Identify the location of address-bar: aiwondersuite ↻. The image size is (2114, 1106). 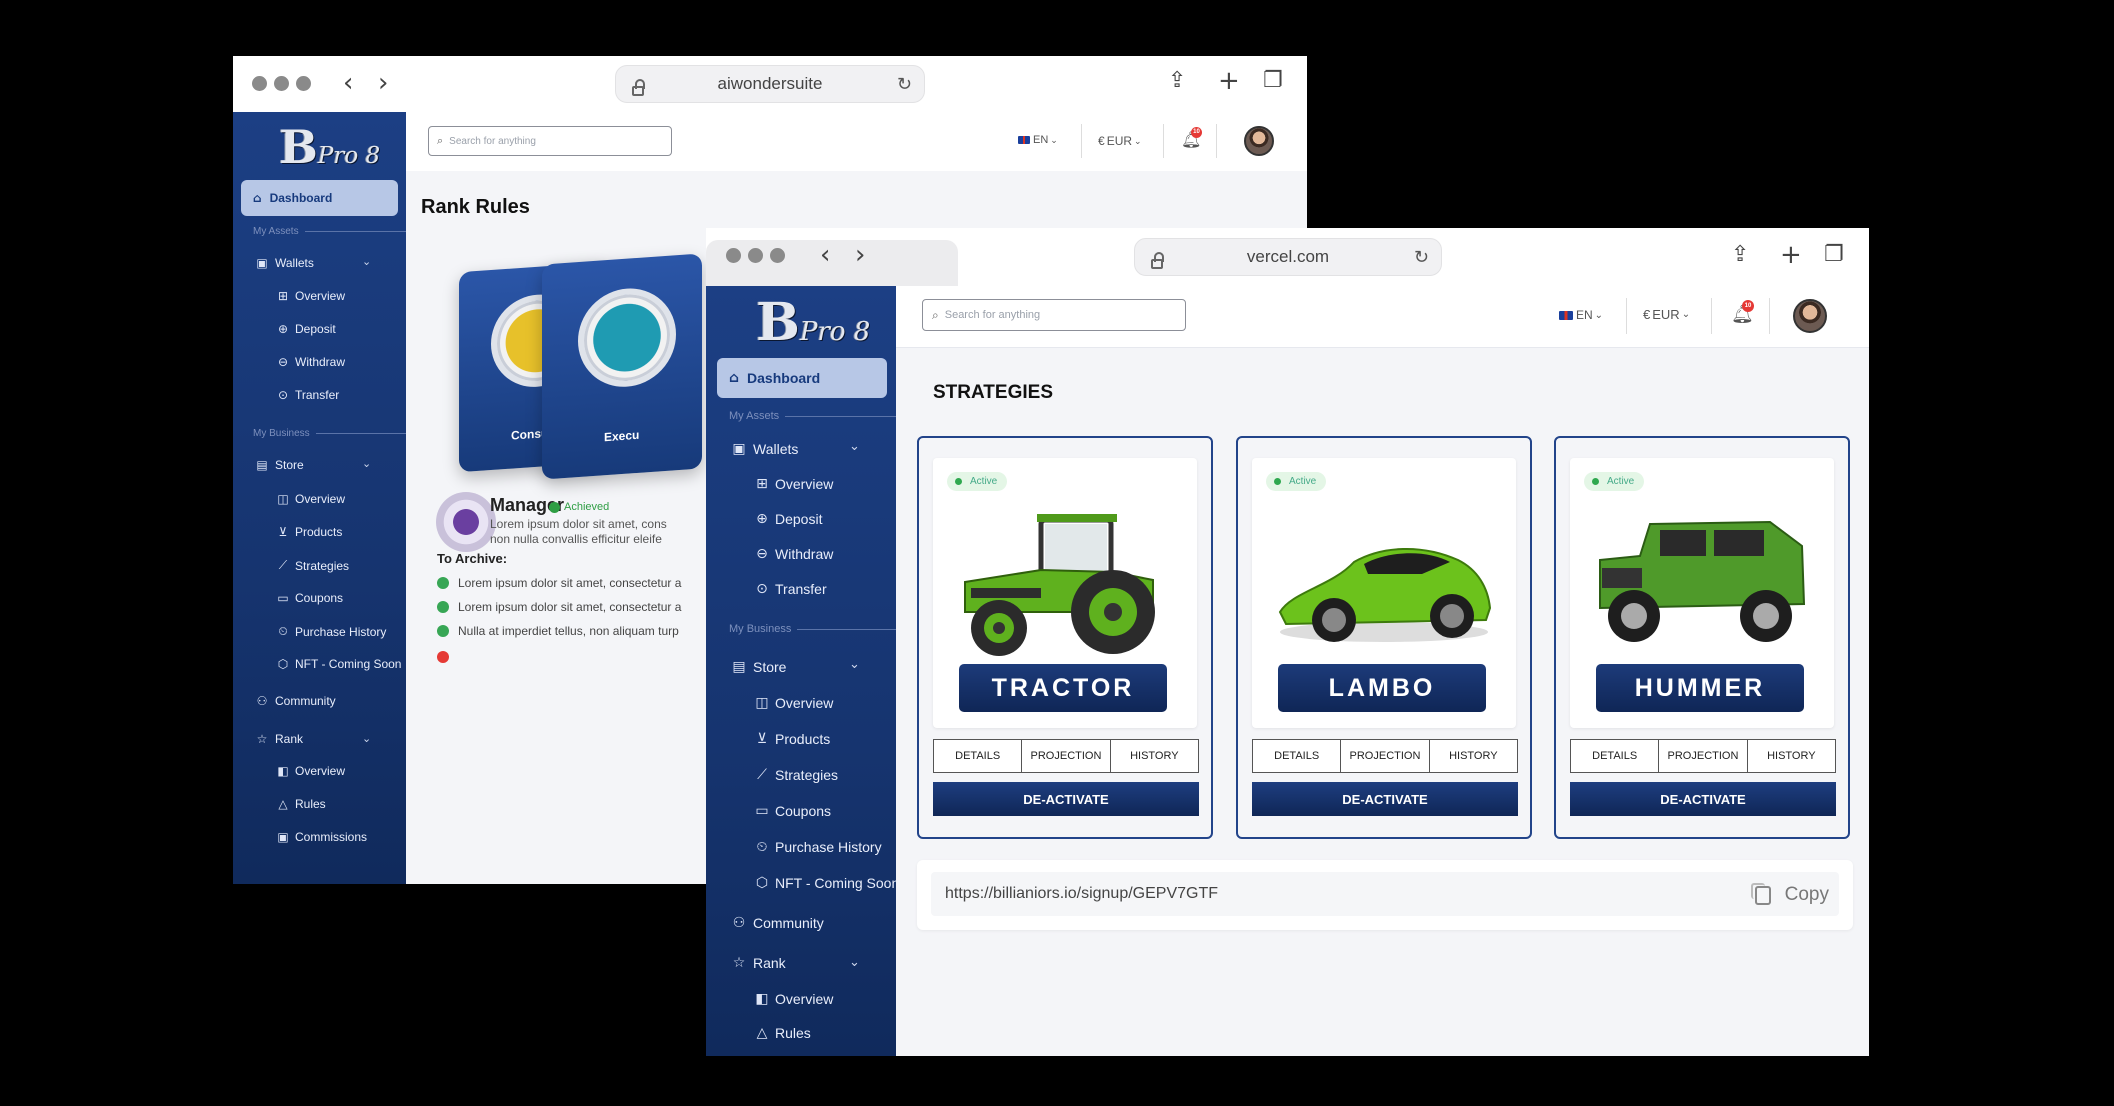
(770, 84).